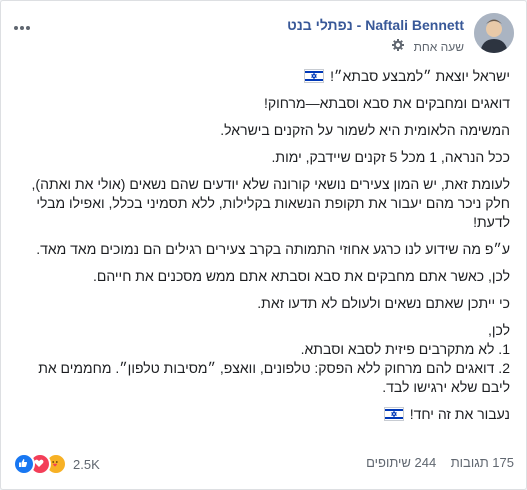 The width and height of the screenshot is (527, 490). What do you see at coordinates (439, 47) in the screenshot?
I see `post-time: שעה אחת` at bounding box center [439, 47].